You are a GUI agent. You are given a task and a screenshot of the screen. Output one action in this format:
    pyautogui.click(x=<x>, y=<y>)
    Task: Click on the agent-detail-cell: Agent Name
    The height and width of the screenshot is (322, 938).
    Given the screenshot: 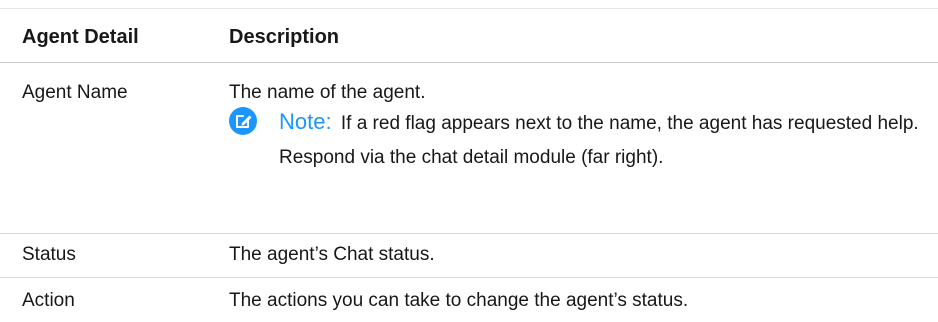 What is the action you would take?
    pyautogui.click(x=75, y=92)
    